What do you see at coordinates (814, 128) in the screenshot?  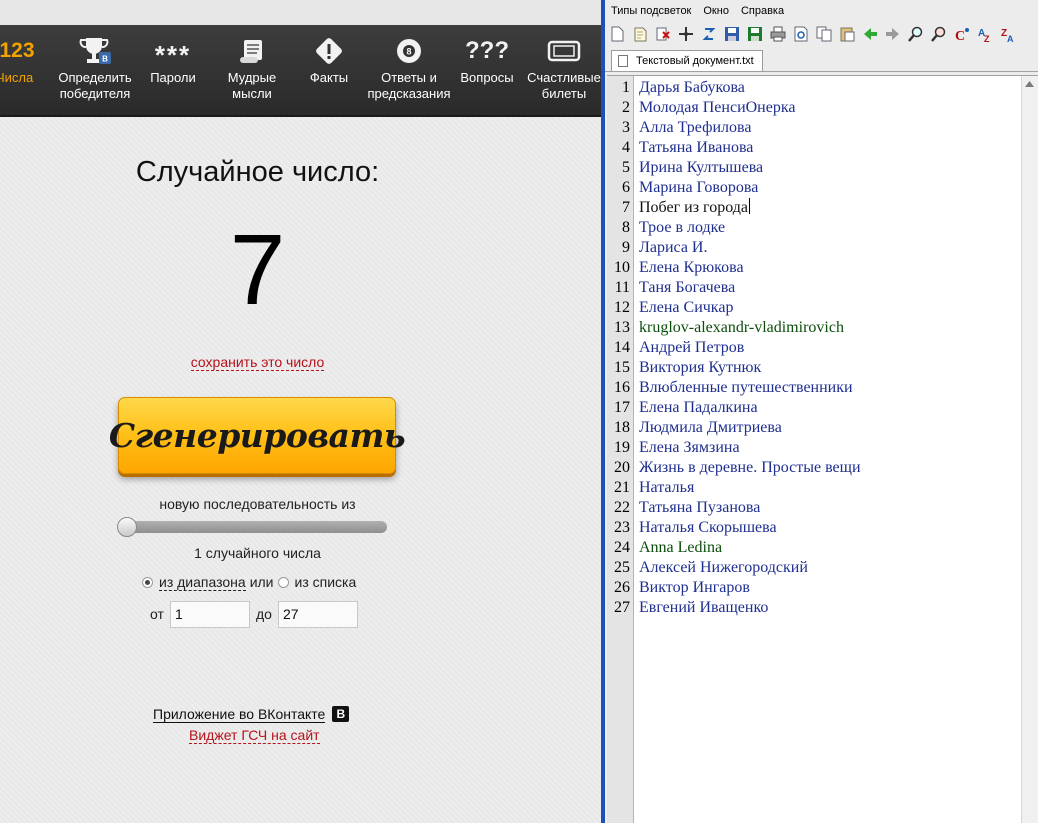 I see `text-line: 3 Алла Трефилова` at bounding box center [814, 128].